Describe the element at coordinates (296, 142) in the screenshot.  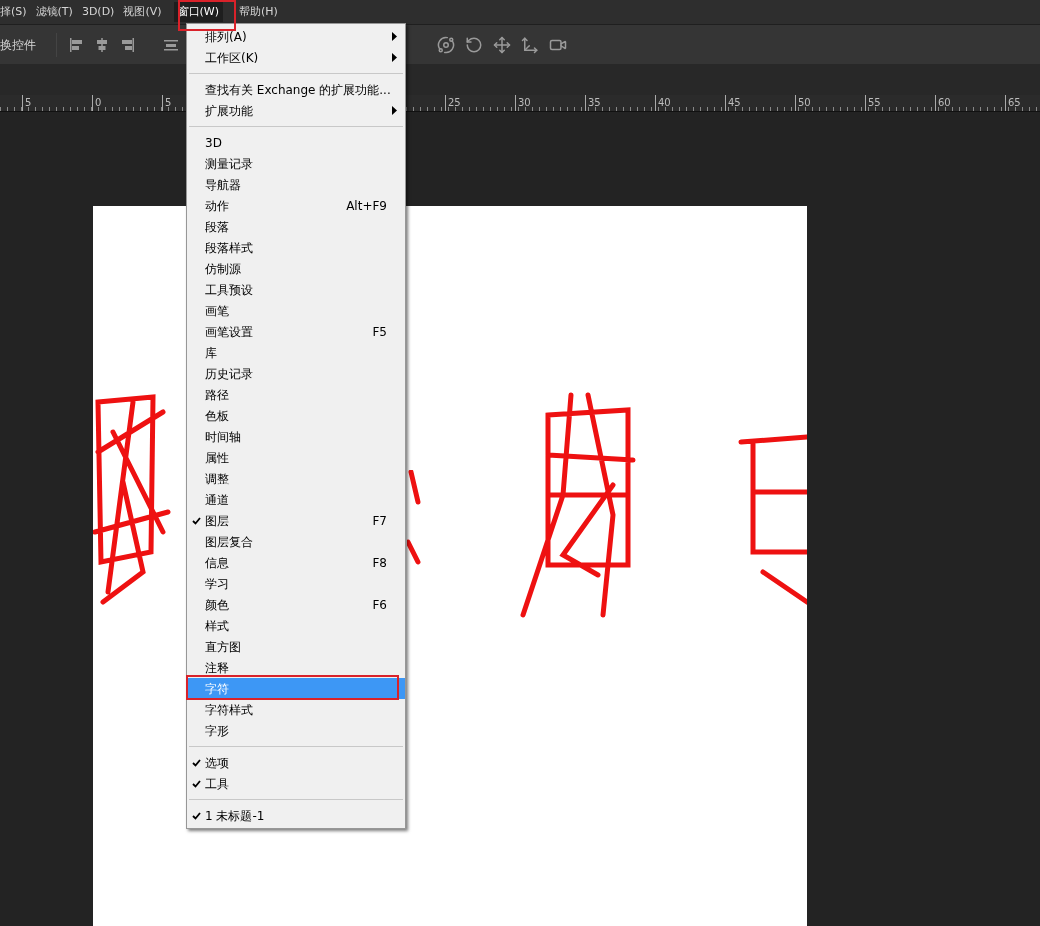
I see `menu-item: 3D` at that location.